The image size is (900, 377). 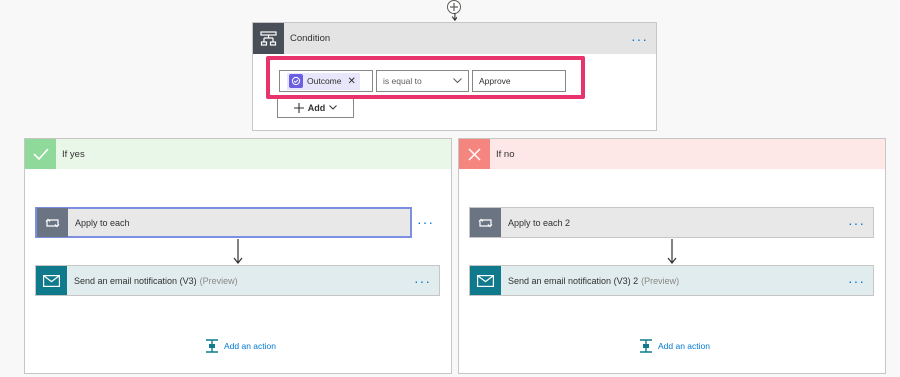 I want to click on apply-to-each-card: Apply to each, so click(x=223, y=222).